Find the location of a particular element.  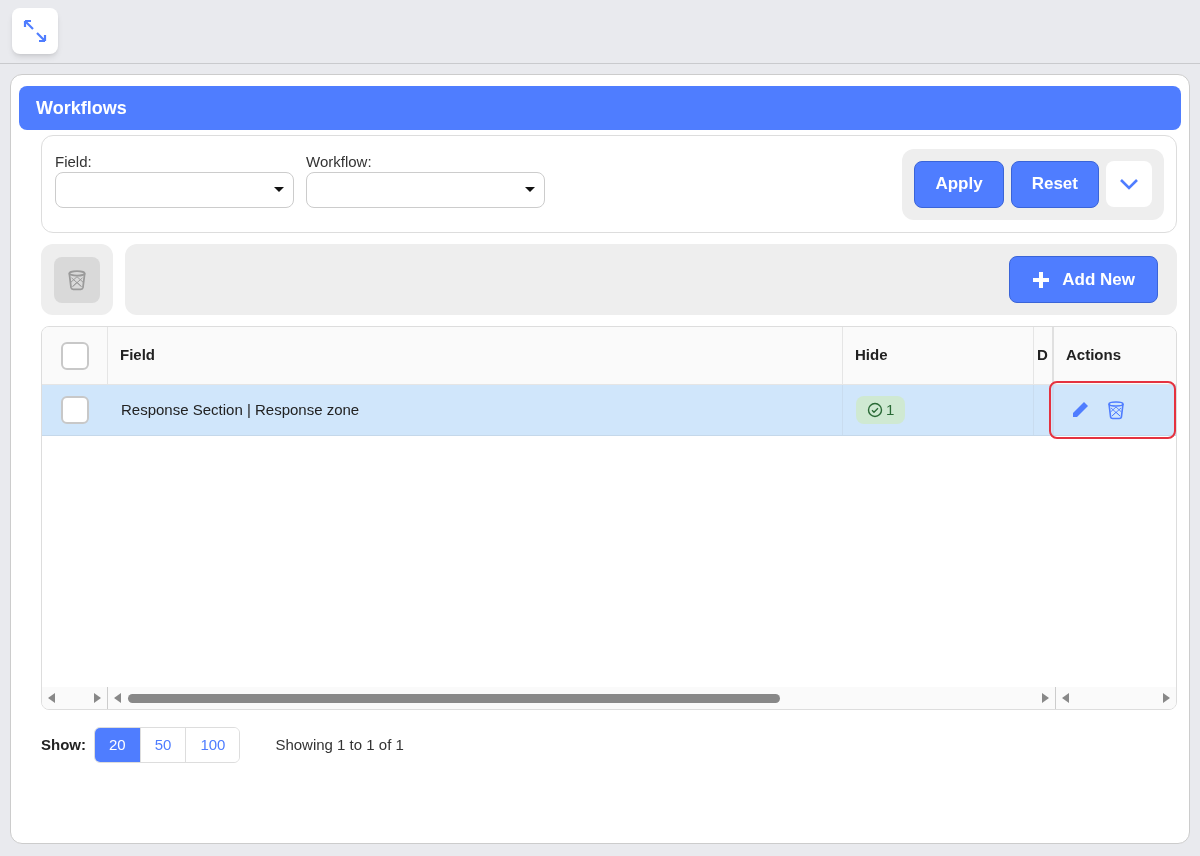

table-cell-text: Response Section | Response zone is located at coordinates (240, 409).